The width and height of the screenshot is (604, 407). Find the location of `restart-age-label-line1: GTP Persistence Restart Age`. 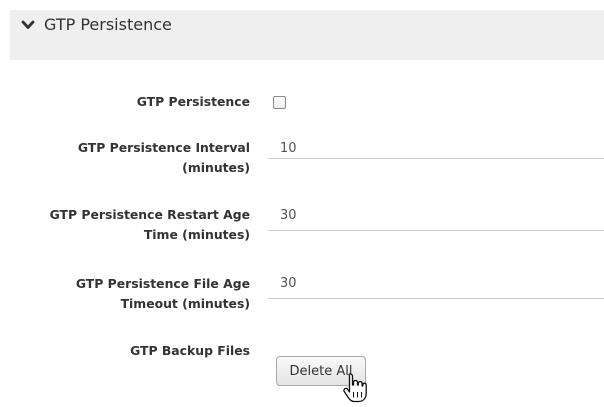

restart-age-label-line1: GTP Persistence Restart Age is located at coordinates (149, 214).